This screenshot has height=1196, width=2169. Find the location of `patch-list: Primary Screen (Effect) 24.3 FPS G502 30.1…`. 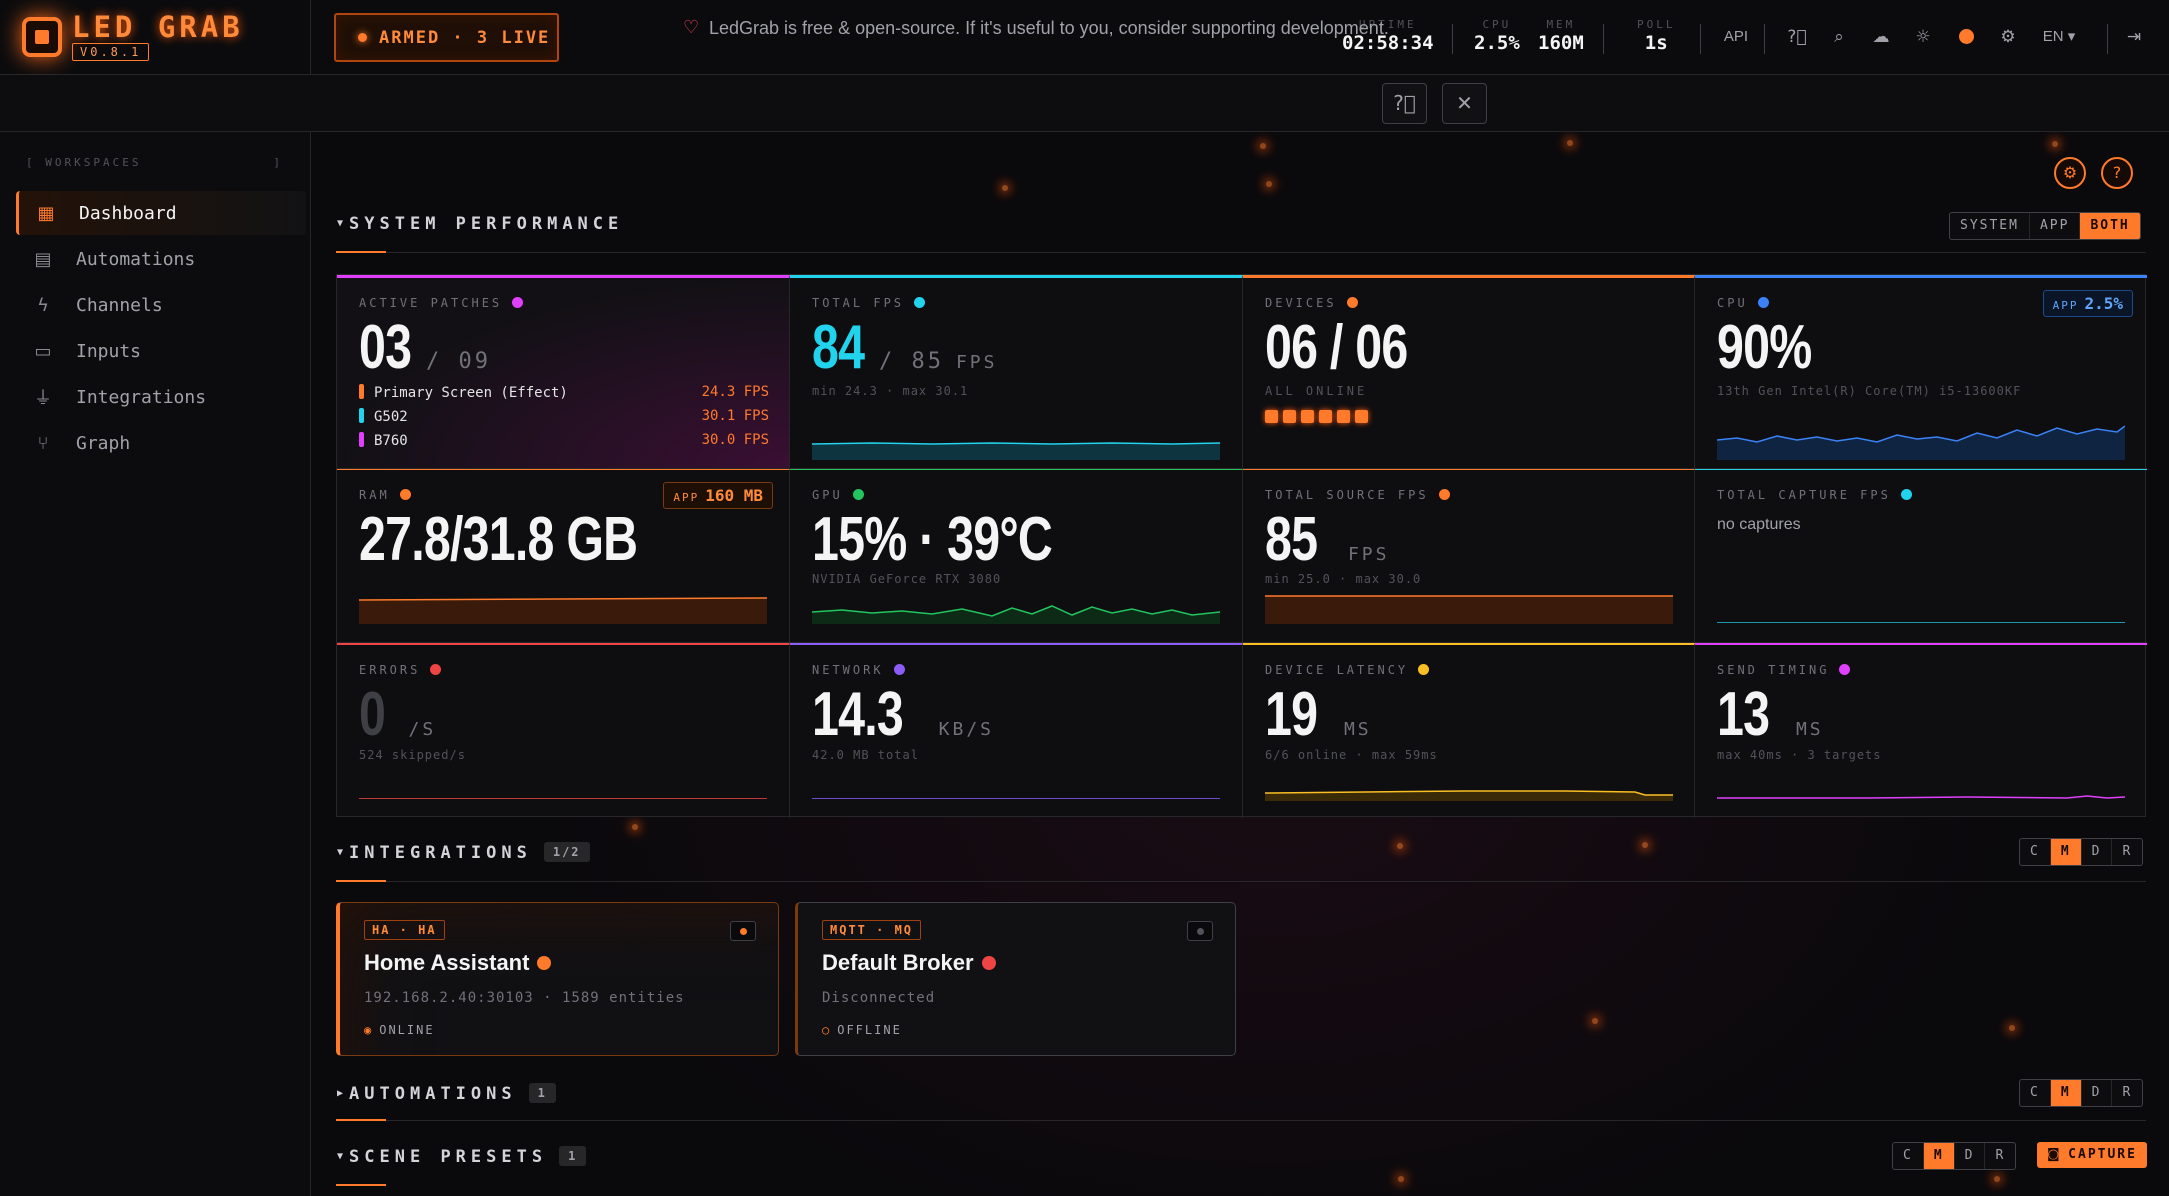

patch-list: Primary Screen (Effect) 24.3 FPS G502 30.1… is located at coordinates (564, 420).